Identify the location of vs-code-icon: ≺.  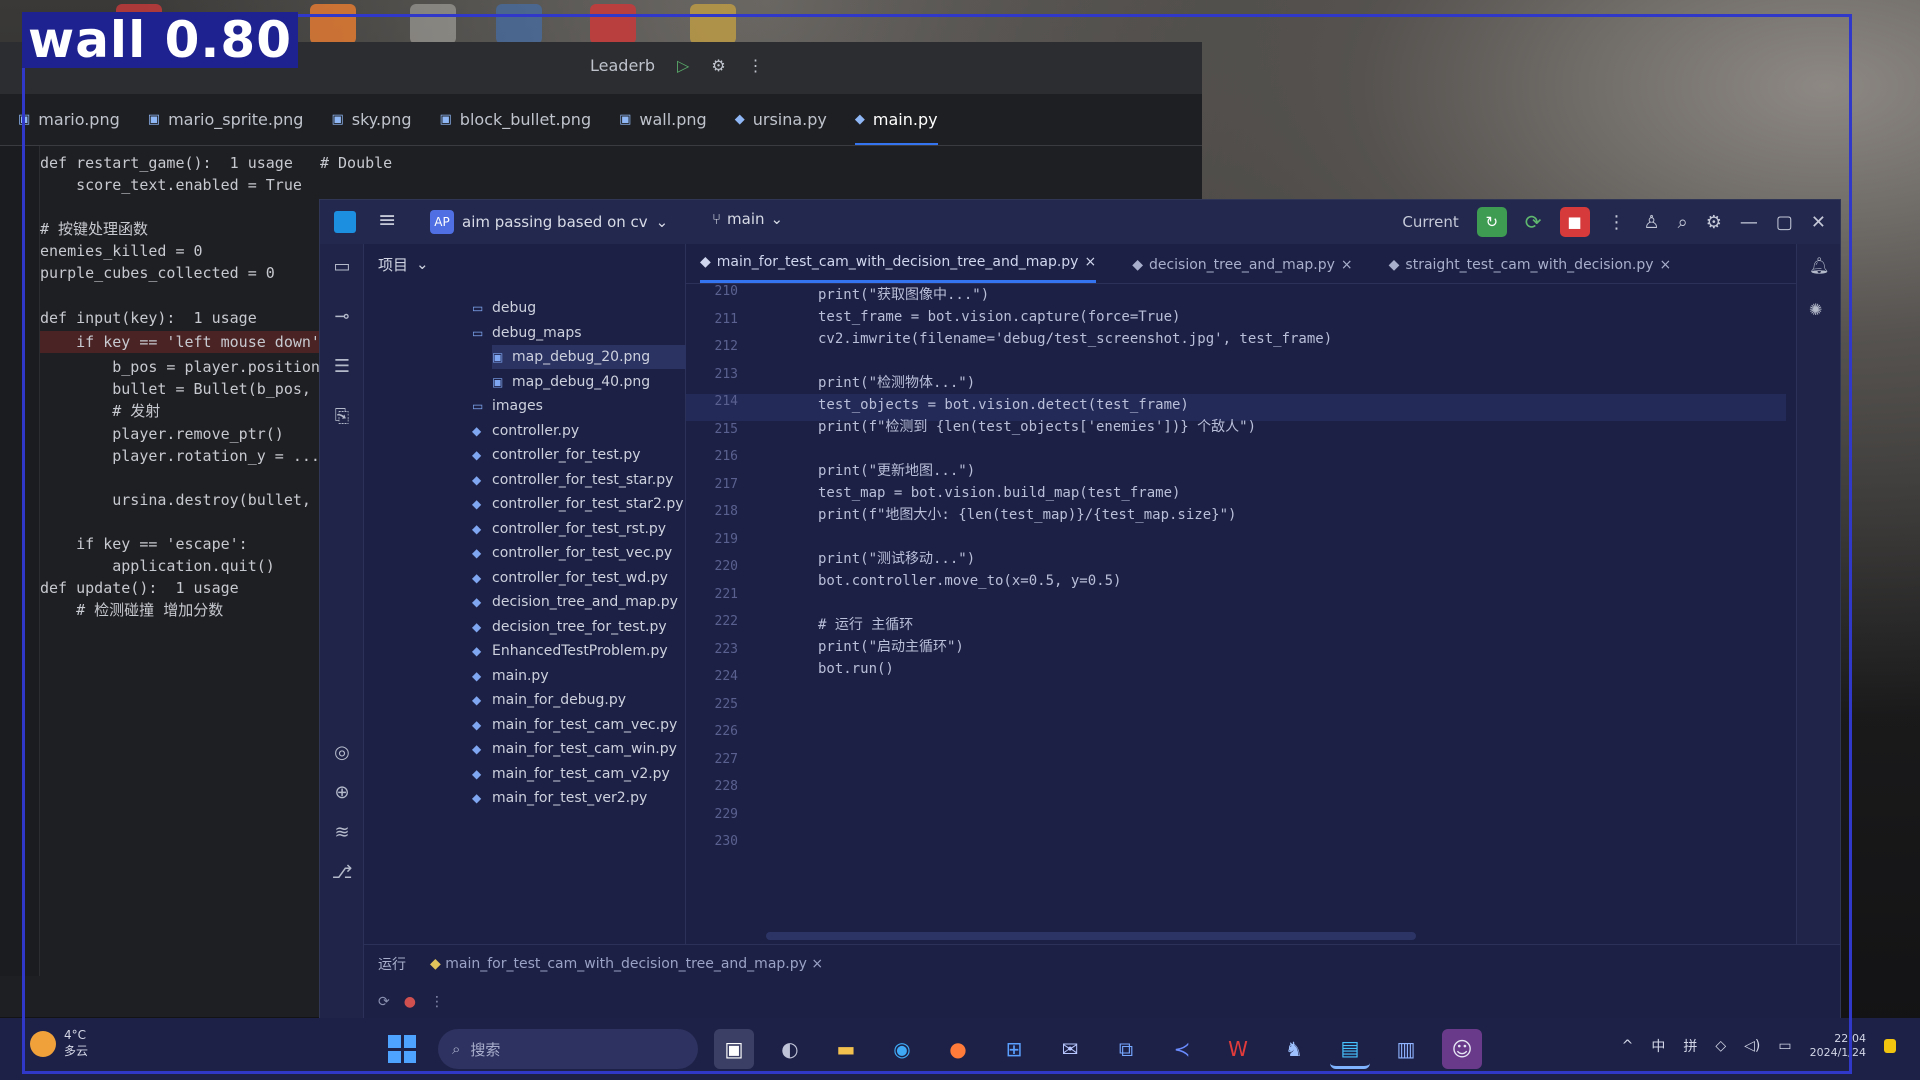
(1182, 1049).